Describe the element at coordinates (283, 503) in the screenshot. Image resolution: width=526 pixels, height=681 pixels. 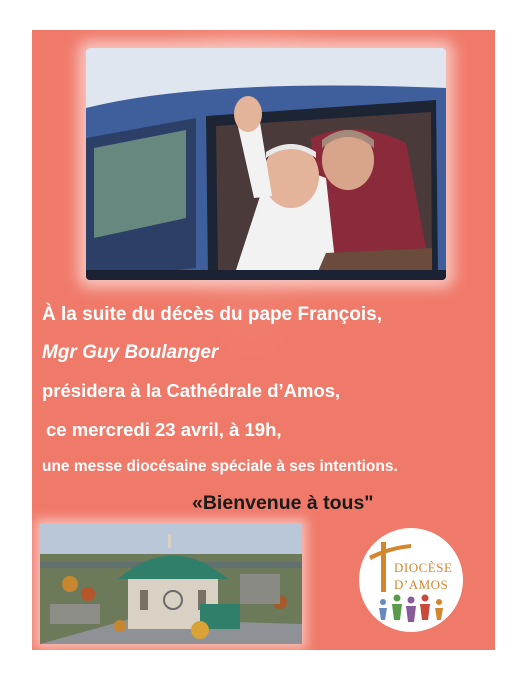
I see `welcome-message: «Bienvenue à tous"` at that location.